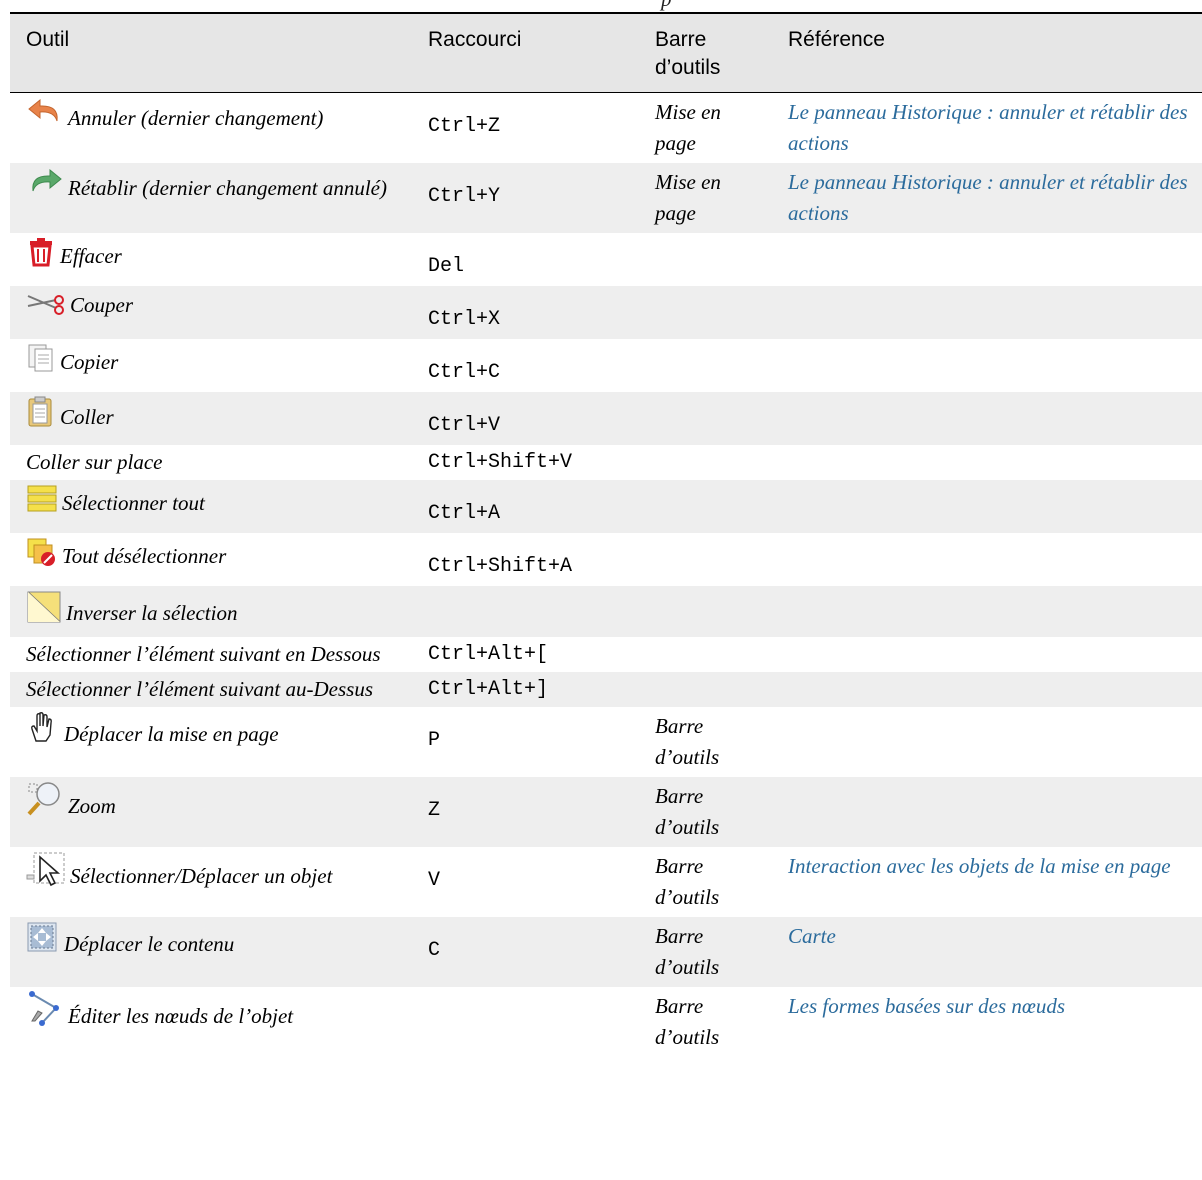 This screenshot has width=1202, height=1180. I want to click on tool-cell: Déplacer le contenu, so click(211, 952).